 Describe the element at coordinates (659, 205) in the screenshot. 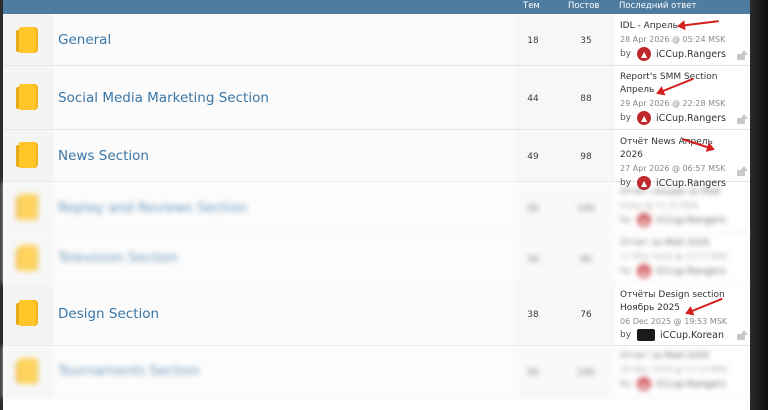

I see `last-post-date: today @ 11:33 MSK` at that location.